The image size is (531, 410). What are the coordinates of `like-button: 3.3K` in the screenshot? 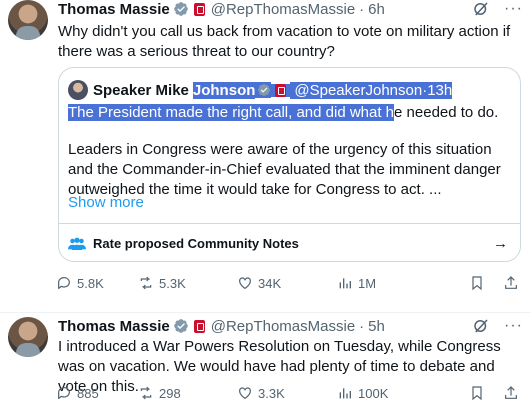 It's located at (287, 393).